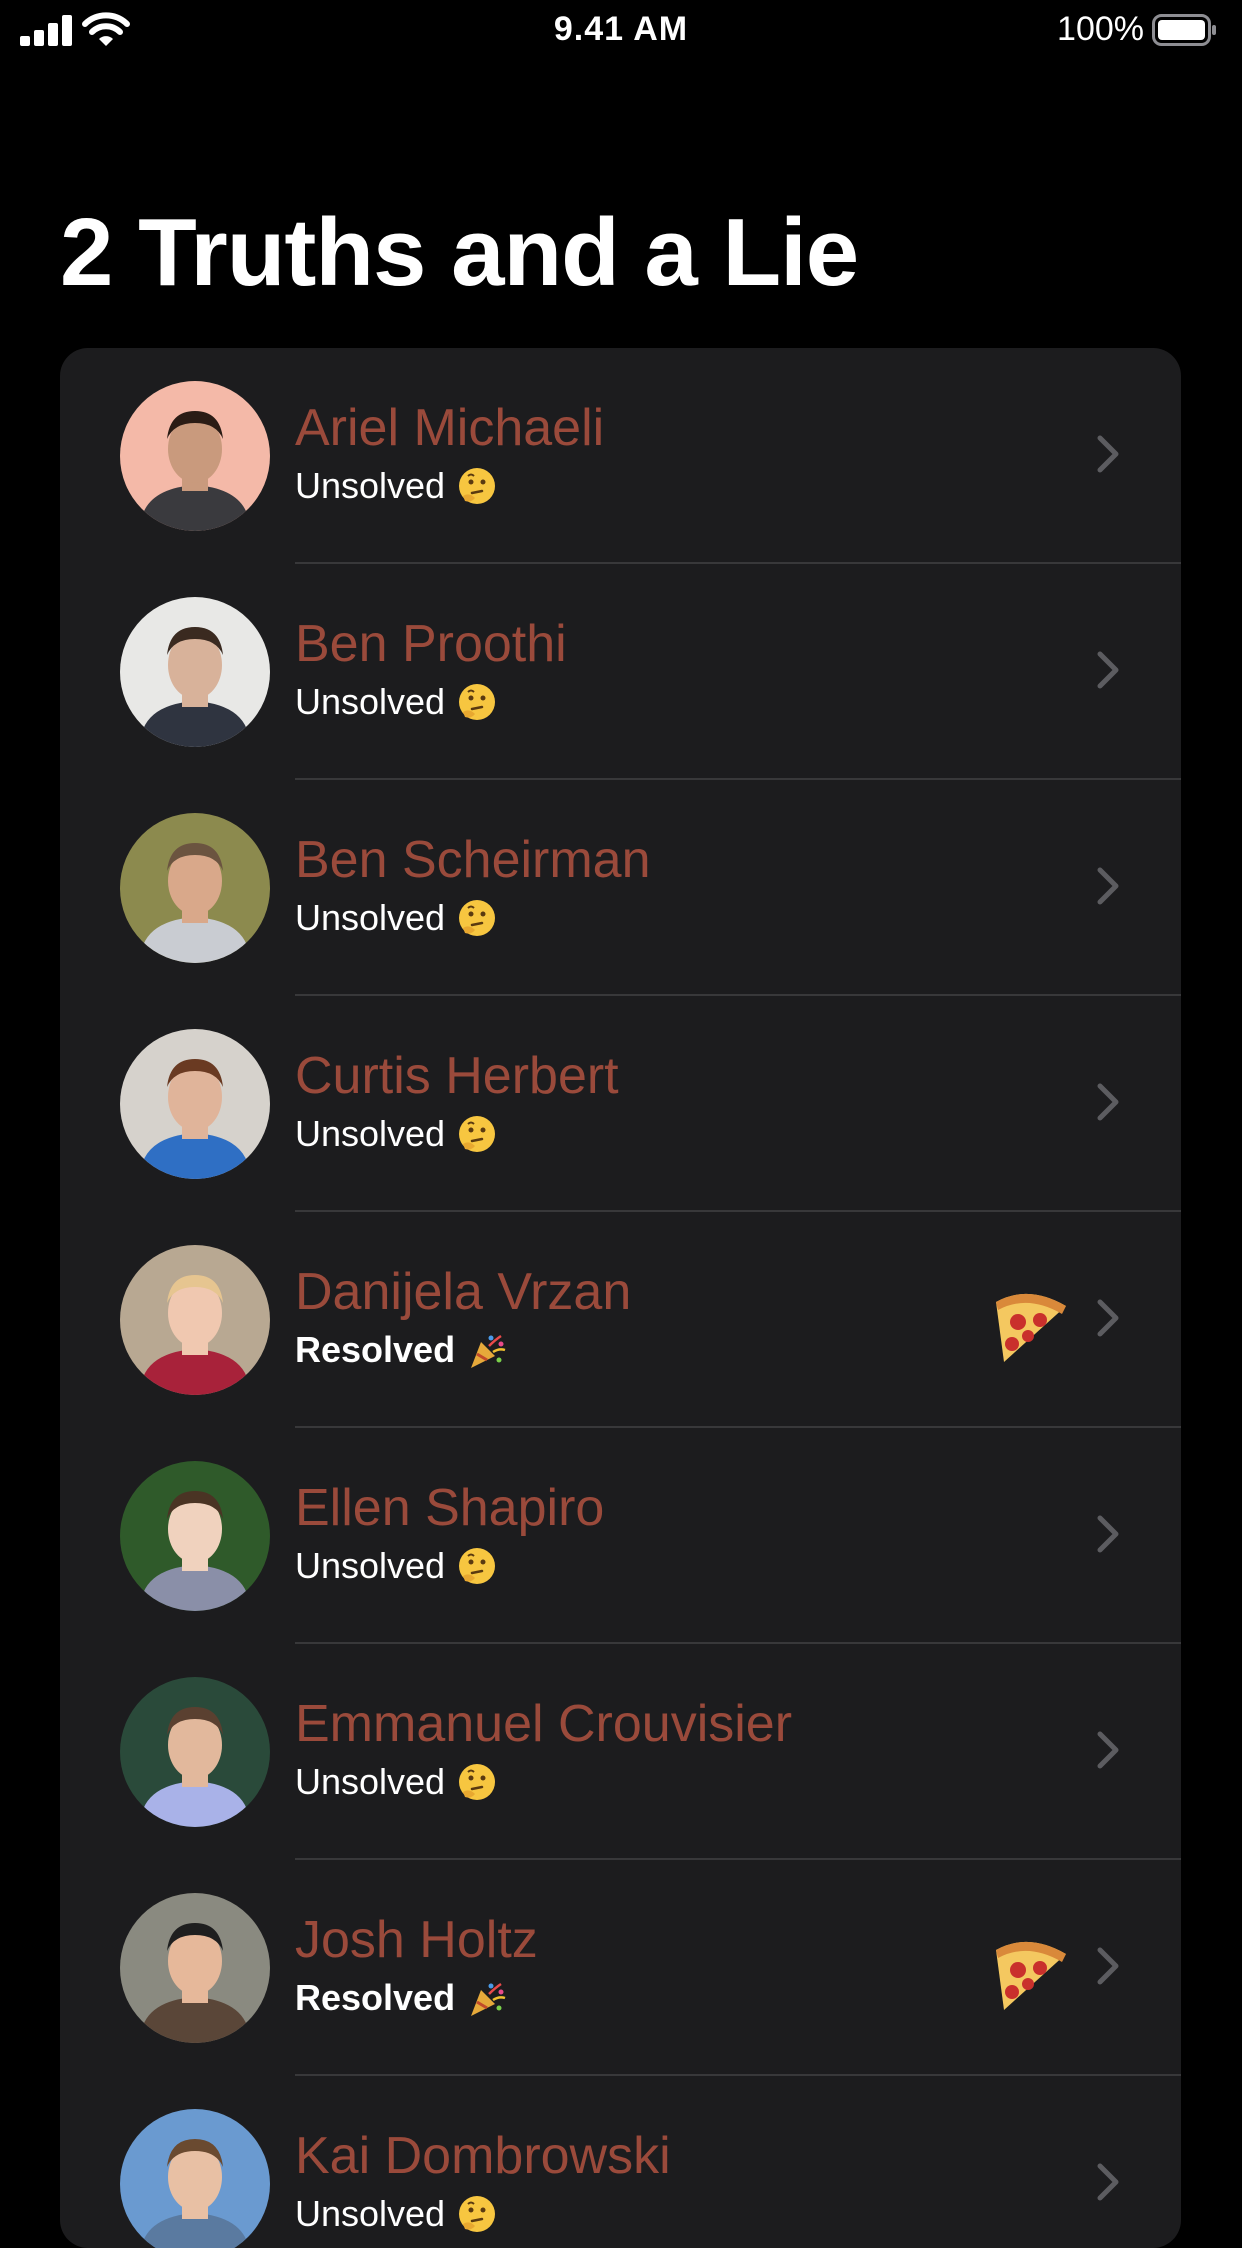  I want to click on list-item: Curtis Herbert Unsolved, so click(620, 1104).